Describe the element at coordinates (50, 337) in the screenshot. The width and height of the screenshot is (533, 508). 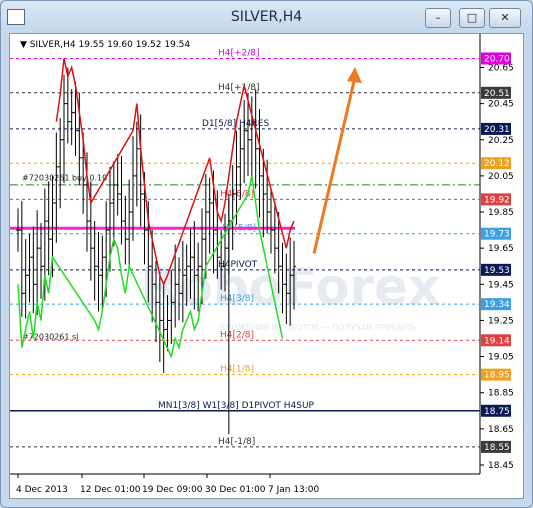
I see `order-line-label: #72030261 sl` at that location.